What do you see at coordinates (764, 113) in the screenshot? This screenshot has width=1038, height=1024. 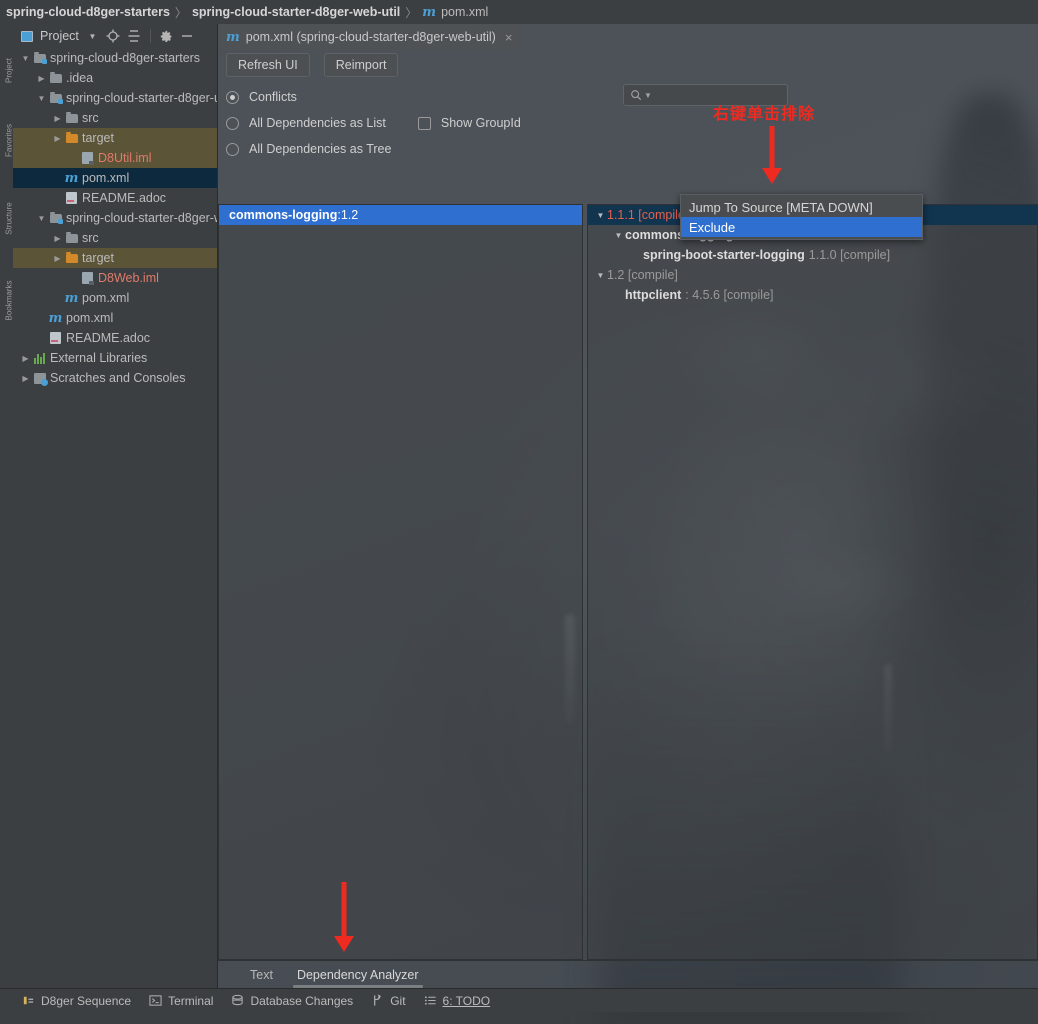 I see `annotation-text-right-click-exclude: 右键单击排除` at bounding box center [764, 113].